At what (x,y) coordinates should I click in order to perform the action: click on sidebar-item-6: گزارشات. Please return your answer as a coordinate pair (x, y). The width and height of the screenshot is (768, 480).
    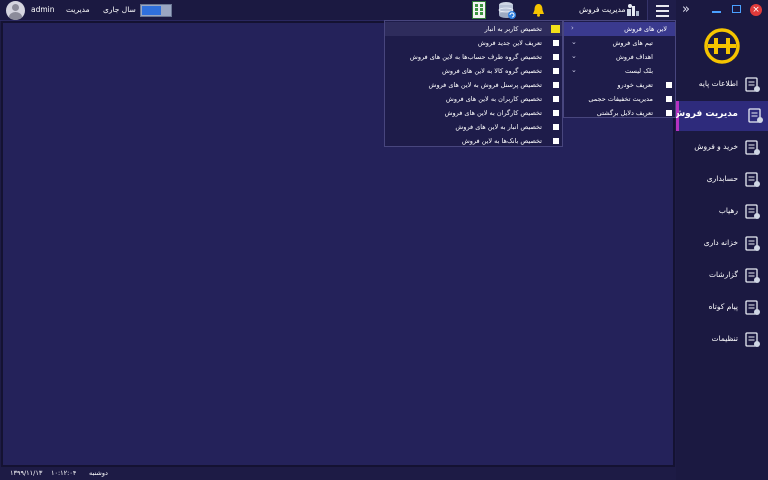
    Looking at the image, I should click on (722, 276).